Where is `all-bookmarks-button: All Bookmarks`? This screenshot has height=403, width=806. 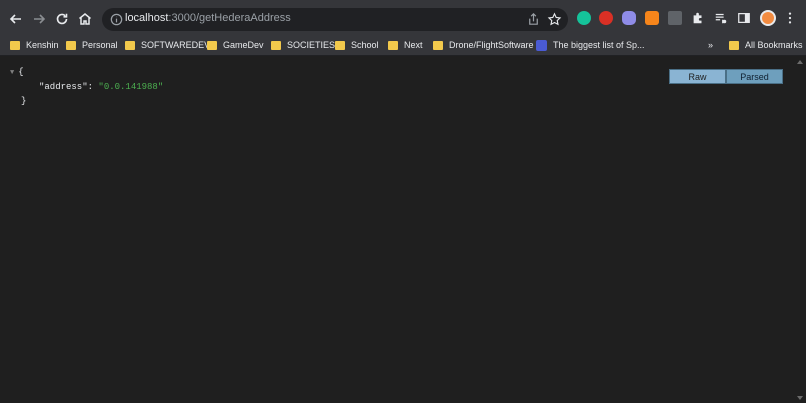 all-bookmarks-button: All Bookmarks is located at coordinates (766, 45).